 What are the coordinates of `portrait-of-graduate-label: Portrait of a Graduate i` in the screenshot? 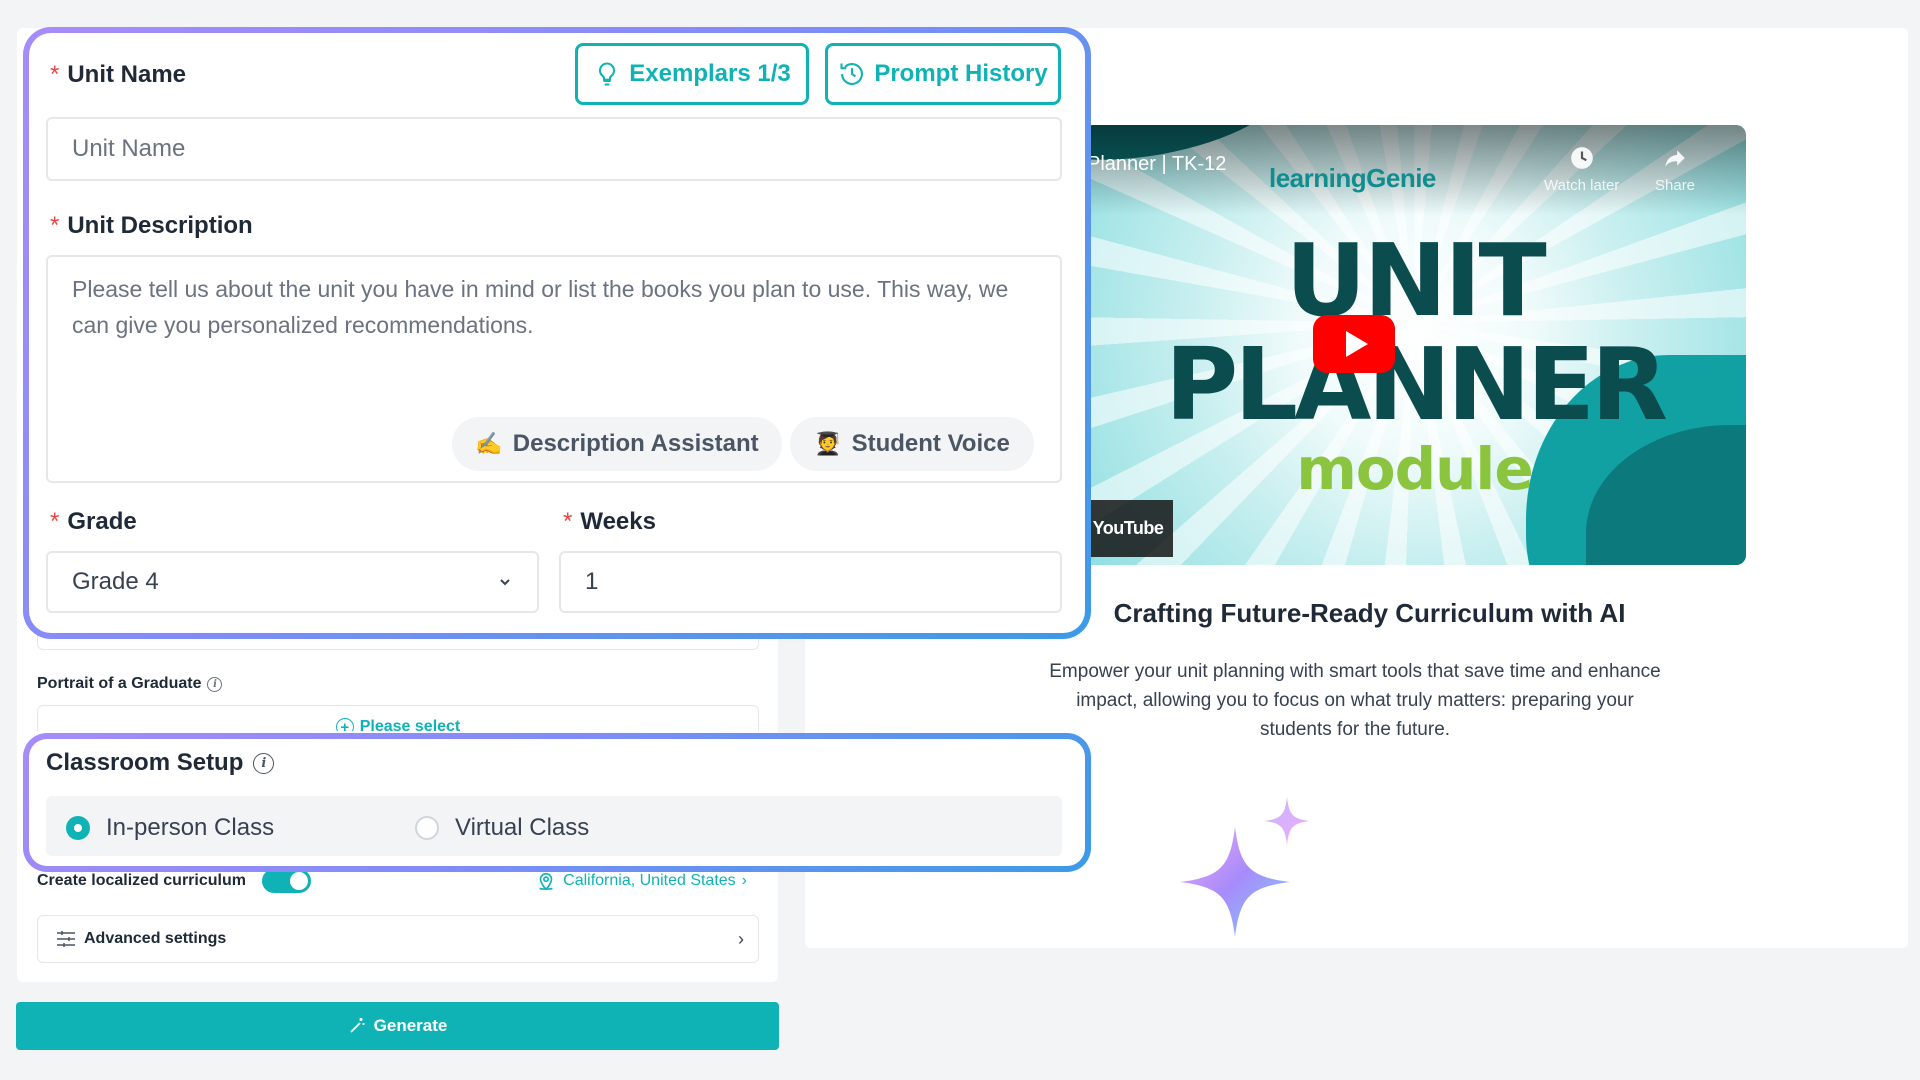 It's located at (130, 684).